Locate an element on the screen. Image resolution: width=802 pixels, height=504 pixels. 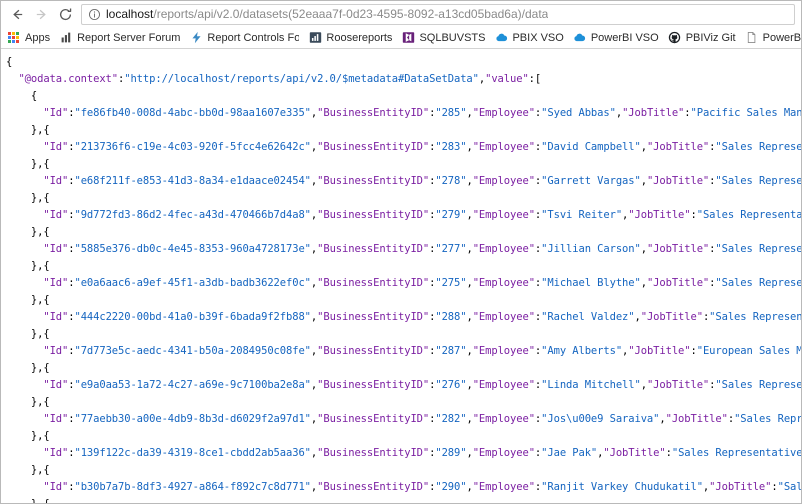
bookmark-apps: Apps is located at coordinates (29, 38).